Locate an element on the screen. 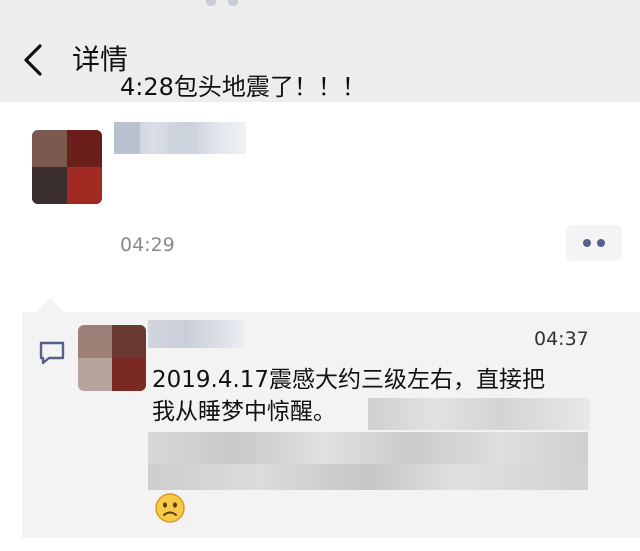 This screenshot has height=551, width=640. sad-face-emoji is located at coordinates (170, 508).